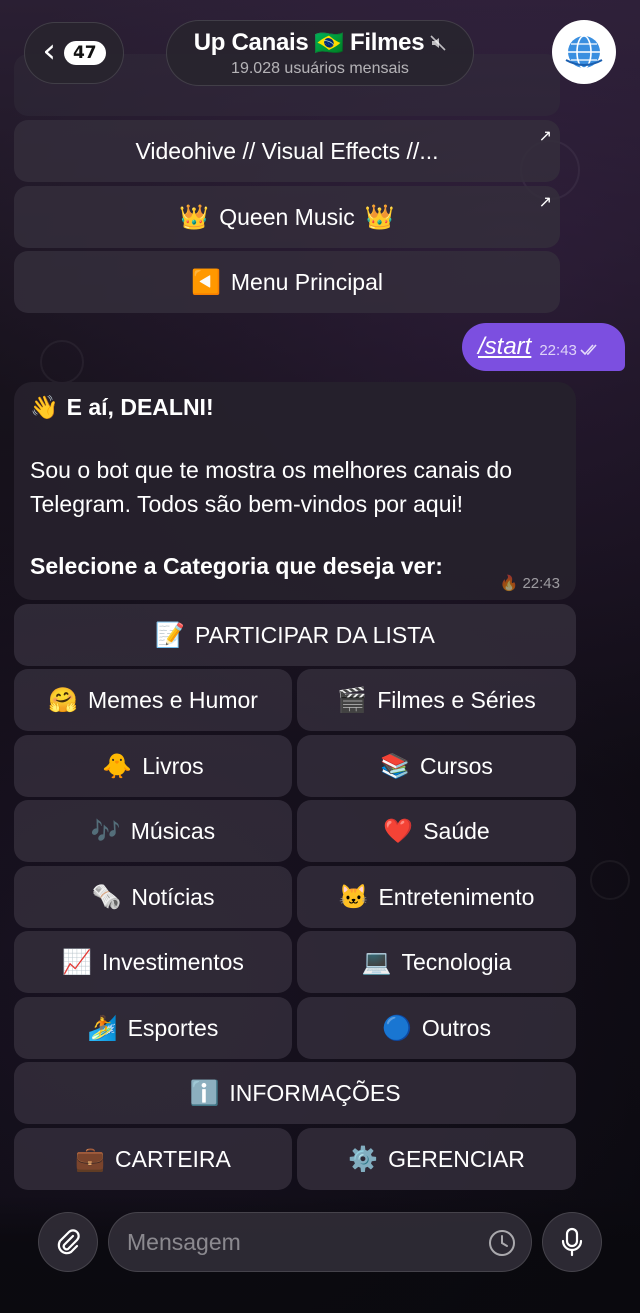 The height and width of the screenshot is (1313, 640). I want to click on info-icon: ℹ️, so click(204, 1093).